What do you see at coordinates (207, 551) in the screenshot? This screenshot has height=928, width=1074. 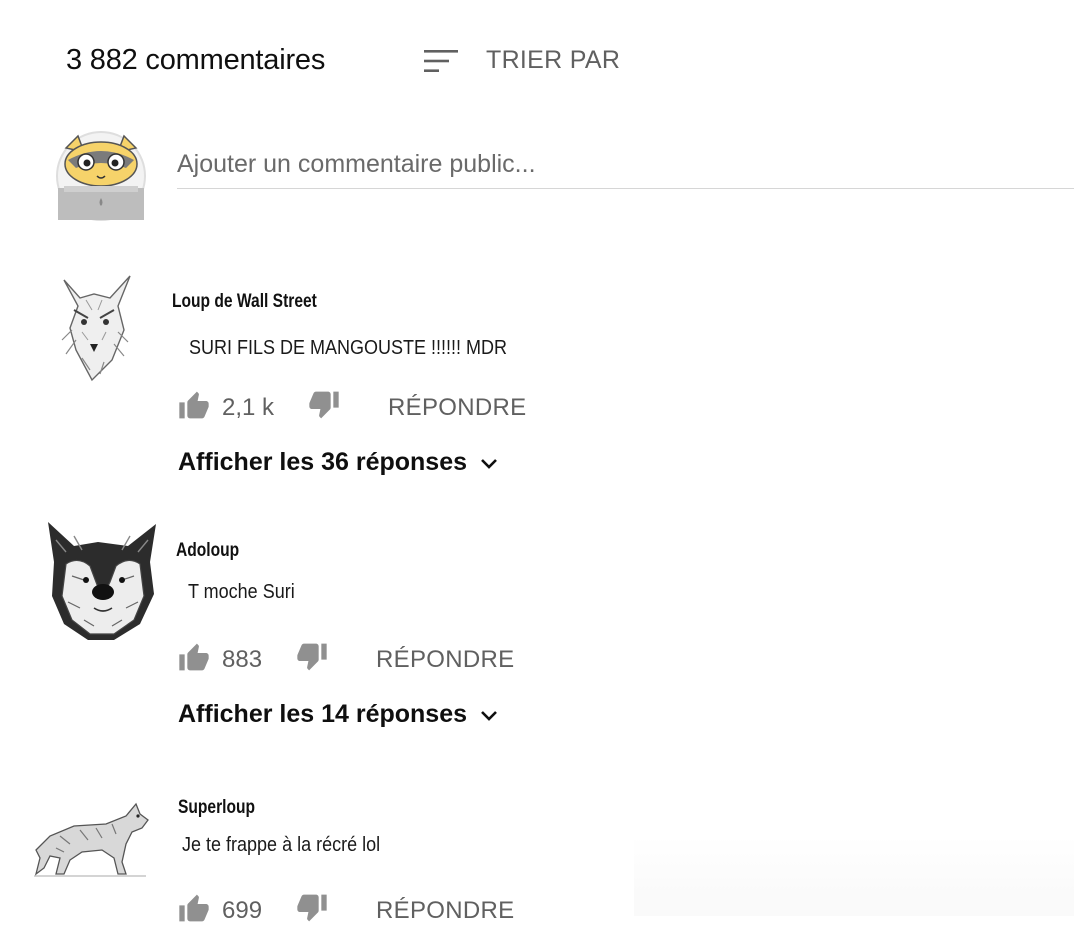 I see `comment-author: Adoloup` at bounding box center [207, 551].